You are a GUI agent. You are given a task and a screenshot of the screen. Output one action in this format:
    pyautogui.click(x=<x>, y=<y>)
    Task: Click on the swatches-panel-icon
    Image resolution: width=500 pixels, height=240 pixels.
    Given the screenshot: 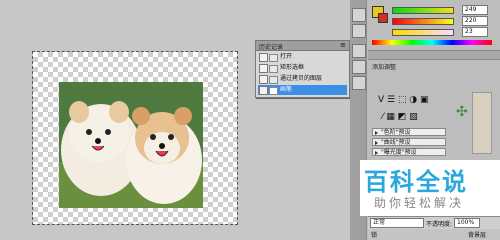 What is the action you would take?
    pyautogui.click(x=359, y=31)
    